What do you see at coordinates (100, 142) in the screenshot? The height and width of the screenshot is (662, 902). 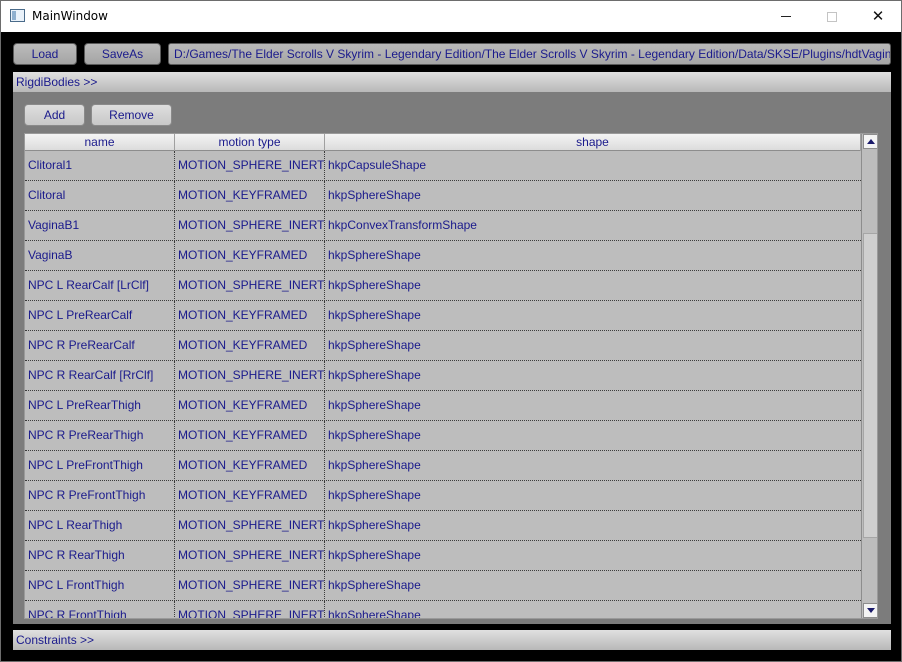 I see `column-header-name: name` at bounding box center [100, 142].